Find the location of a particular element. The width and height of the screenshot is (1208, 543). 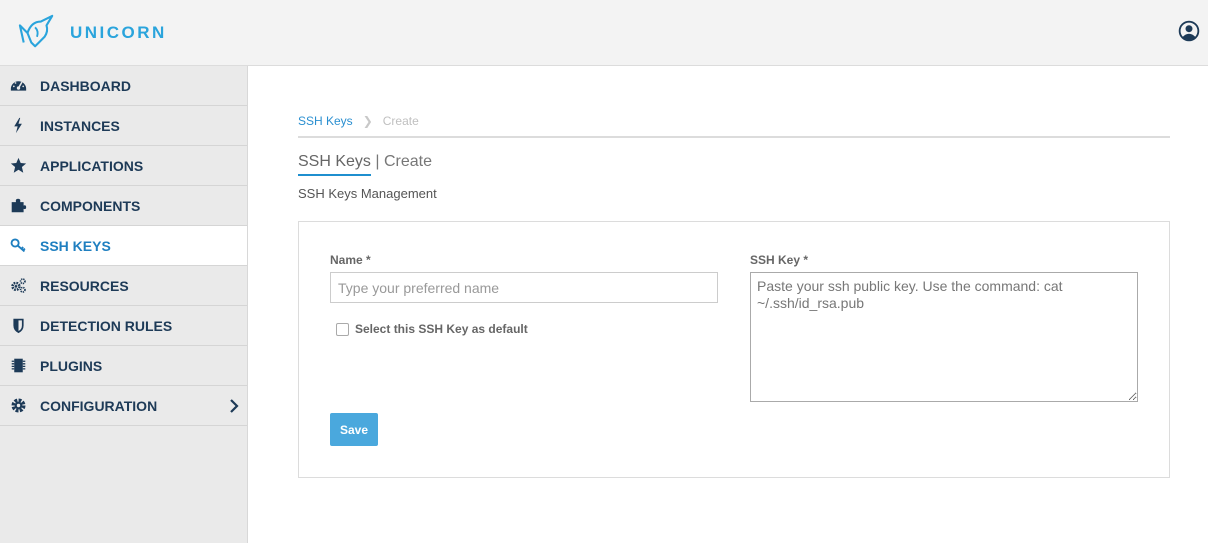

sidebar-item-components: COMPONENTS is located at coordinates (123, 206).